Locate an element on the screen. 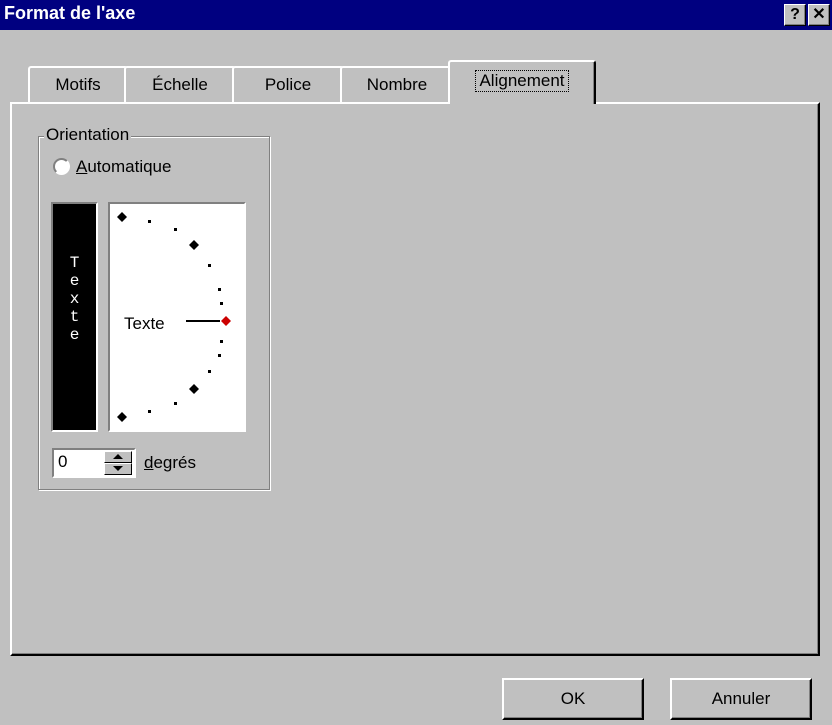  help-icon: ? is located at coordinates (795, 14).